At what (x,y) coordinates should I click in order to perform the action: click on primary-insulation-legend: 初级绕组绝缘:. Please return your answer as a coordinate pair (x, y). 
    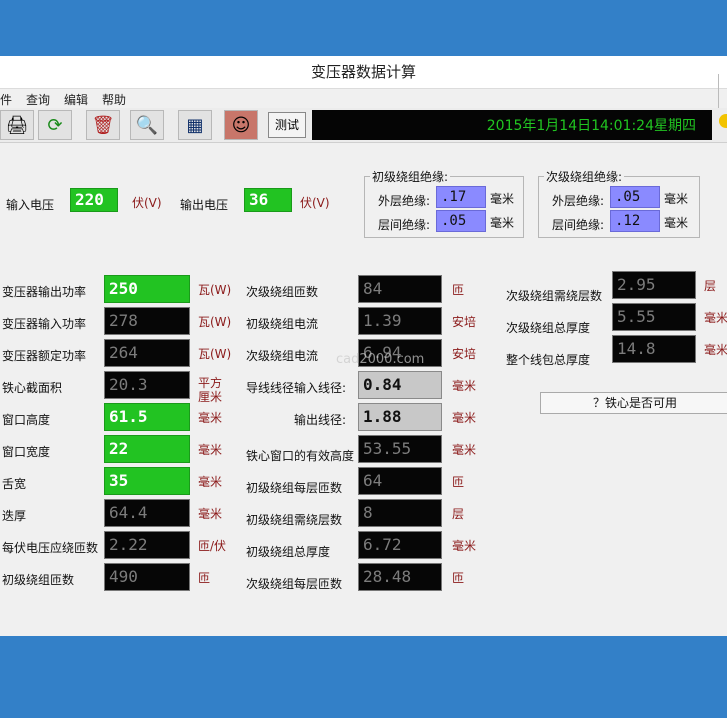
    Looking at the image, I should click on (410, 176).